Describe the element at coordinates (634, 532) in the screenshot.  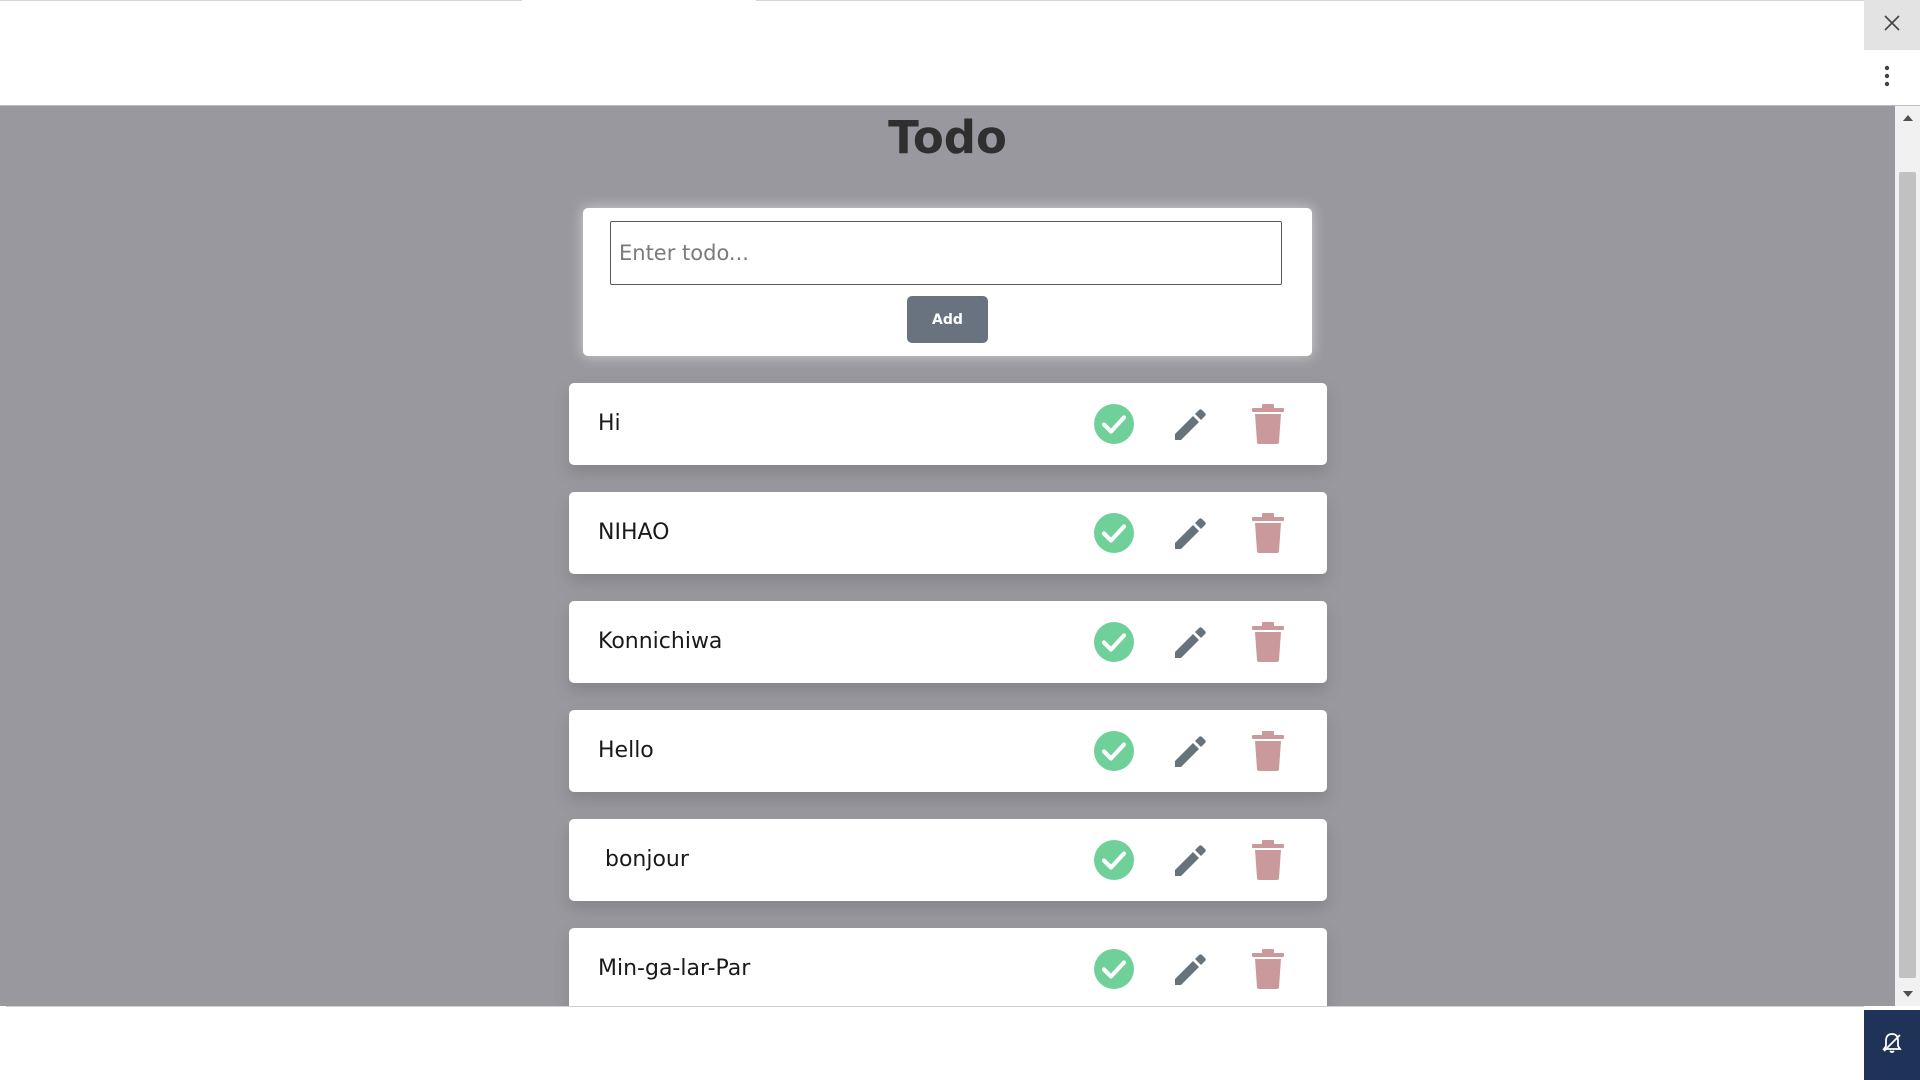
I see `todo-text: NIHAO` at that location.